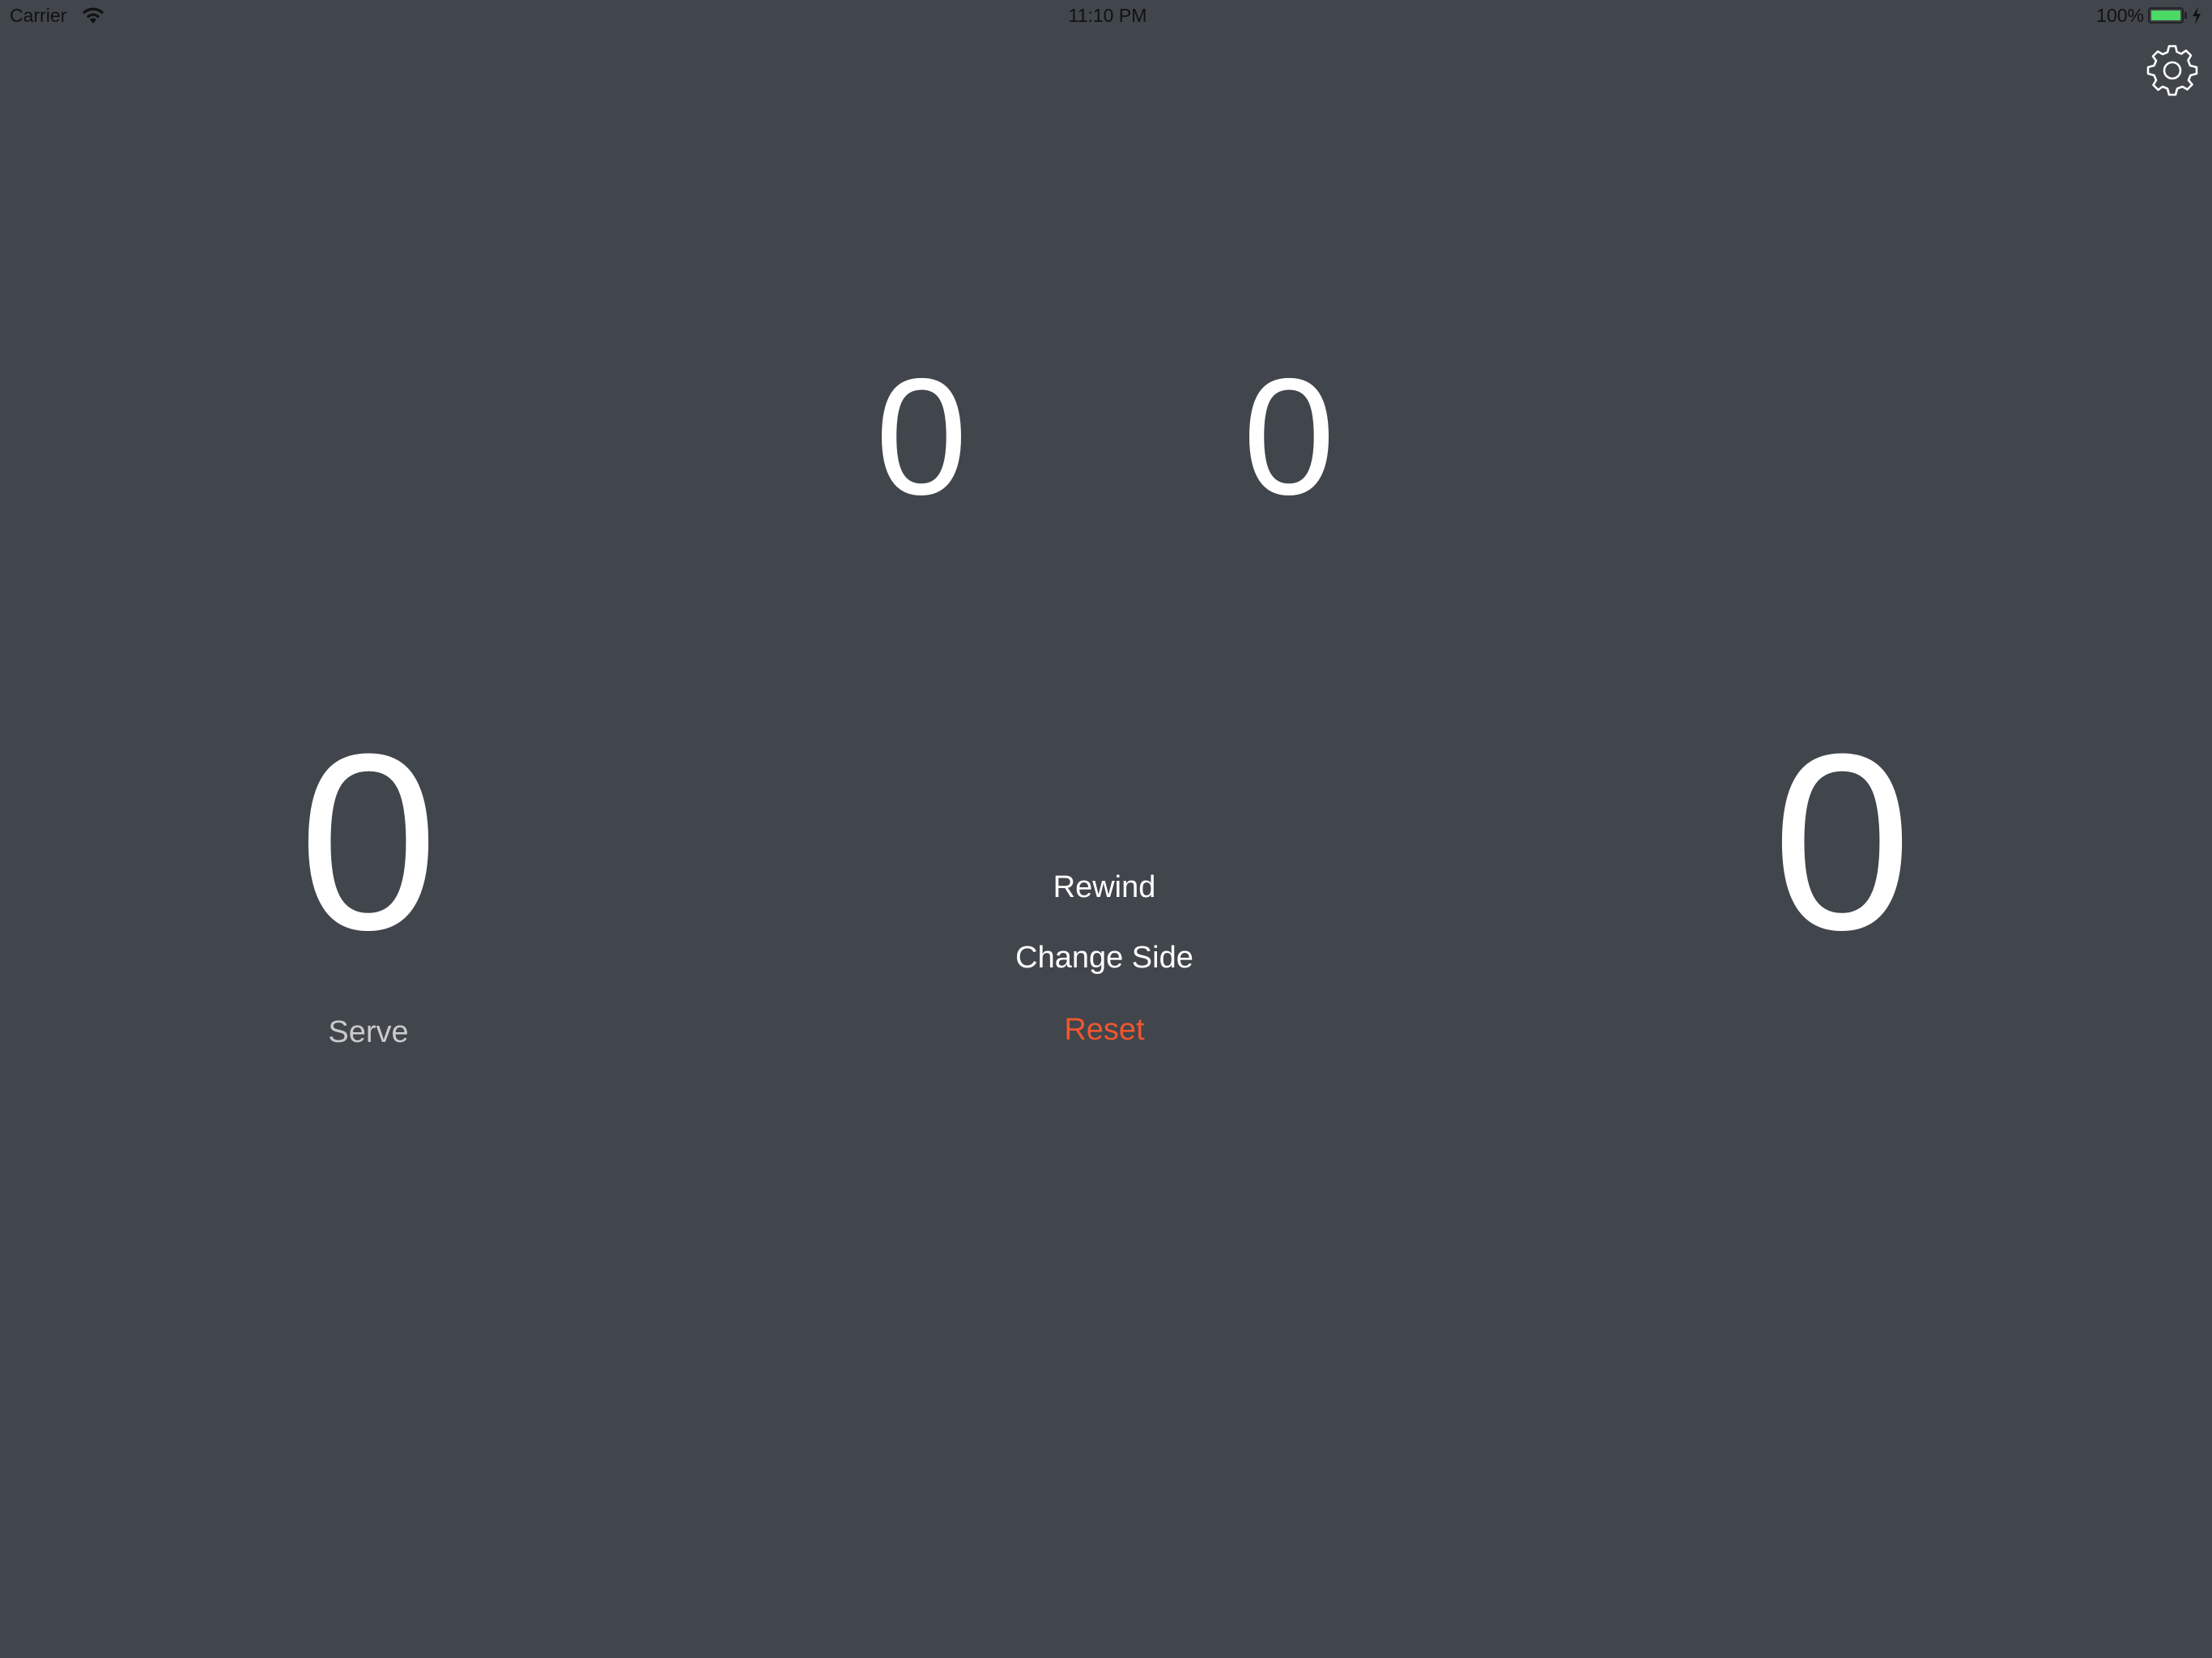  I want to click on battery-tip, so click(2185, 15).